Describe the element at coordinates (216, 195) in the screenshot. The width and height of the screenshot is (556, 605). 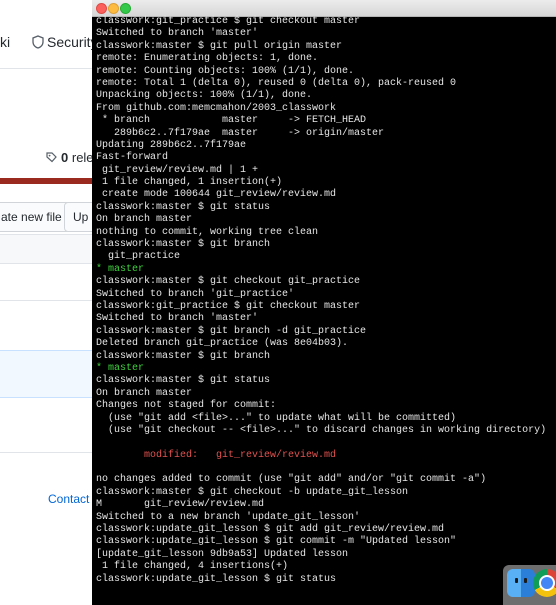
I see `terminal-line: create mode 100644 git_review/review.md` at that location.